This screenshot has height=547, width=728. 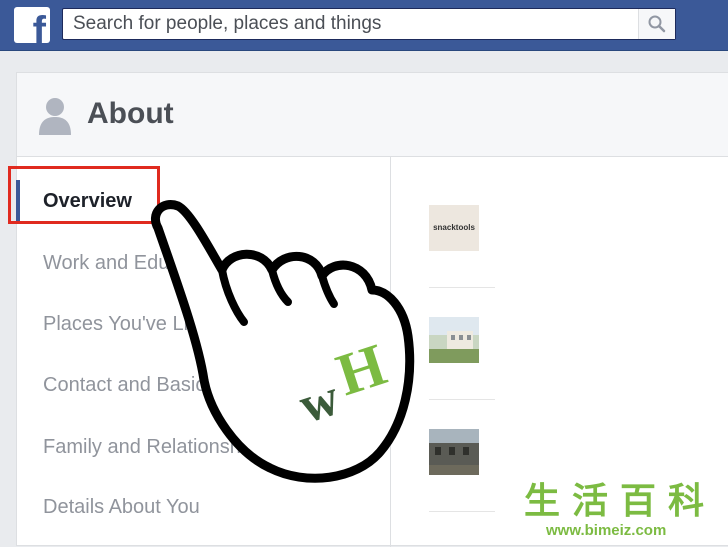 What do you see at coordinates (204, 324) in the screenshot?
I see `sidebar-item-places-lived: Places You've Lived` at bounding box center [204, 324].